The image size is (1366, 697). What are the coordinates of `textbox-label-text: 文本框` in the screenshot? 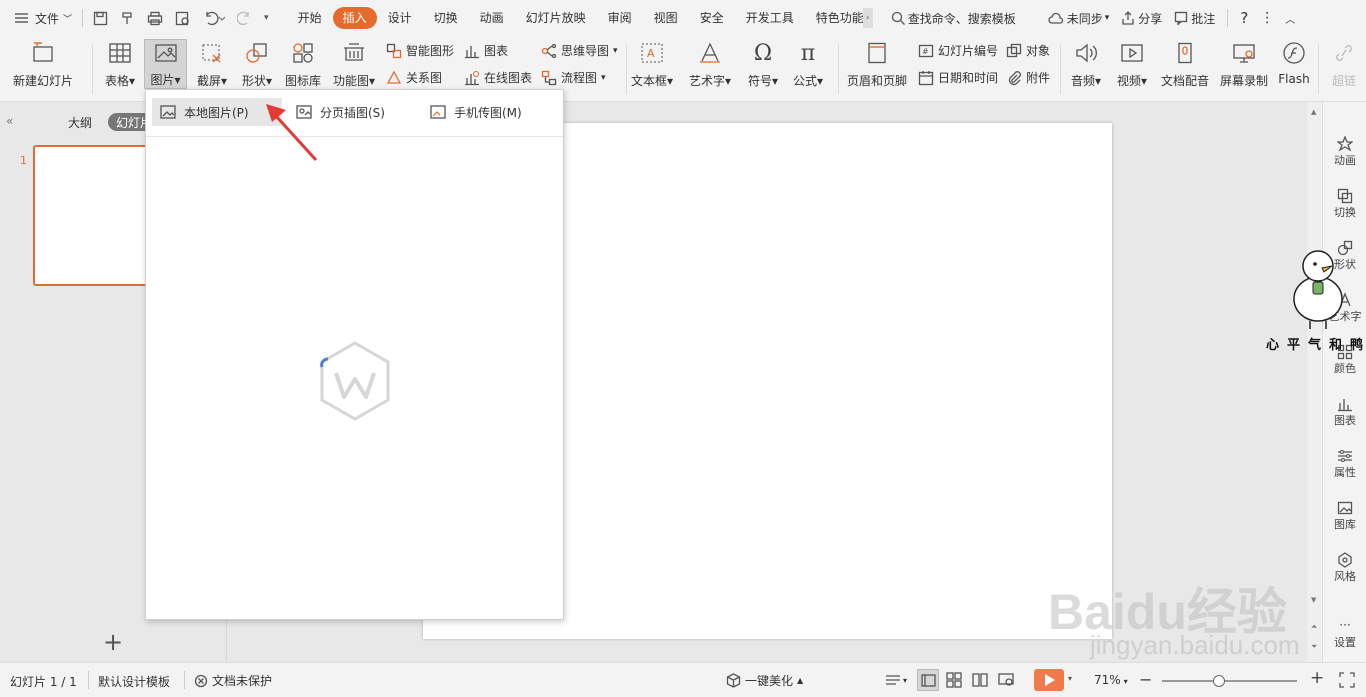 It's located at (648, 81).